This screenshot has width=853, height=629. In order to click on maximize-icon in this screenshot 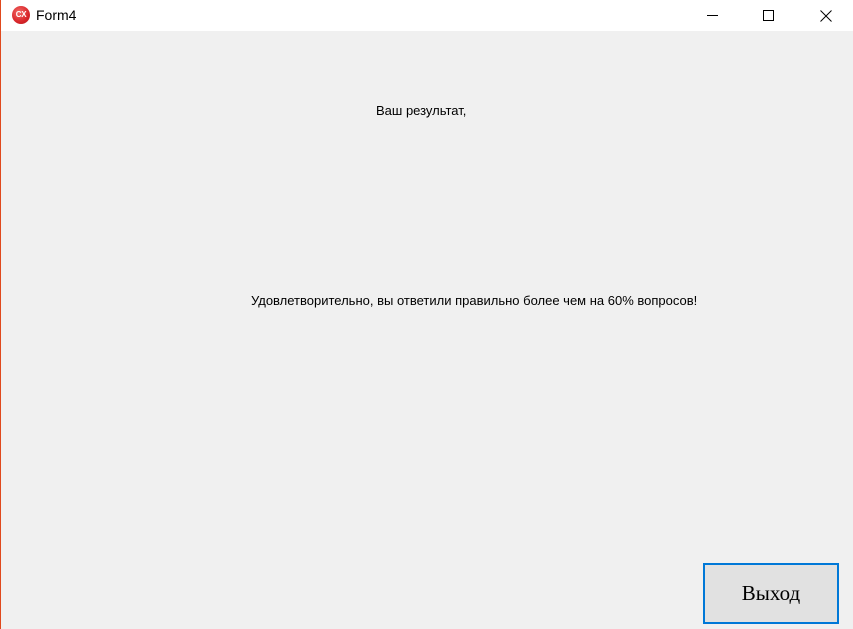, I will do `click(768, 15)`.